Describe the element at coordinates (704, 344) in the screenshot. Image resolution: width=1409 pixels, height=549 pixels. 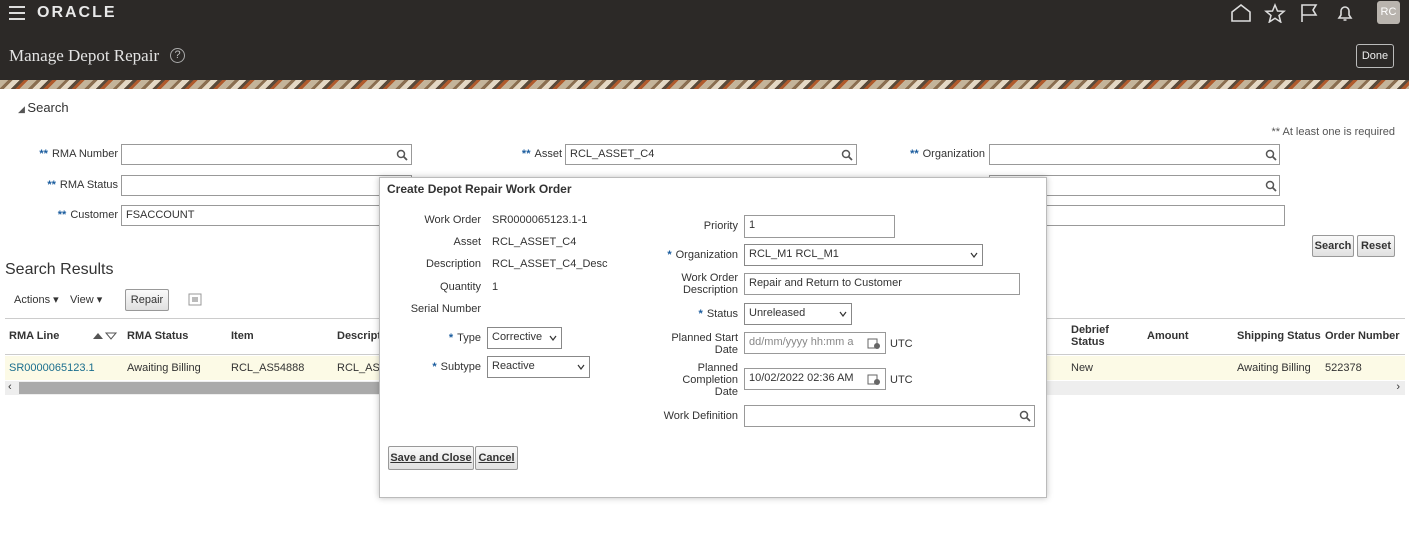
I see `planned-start-label: Planned Start Date` at that location.